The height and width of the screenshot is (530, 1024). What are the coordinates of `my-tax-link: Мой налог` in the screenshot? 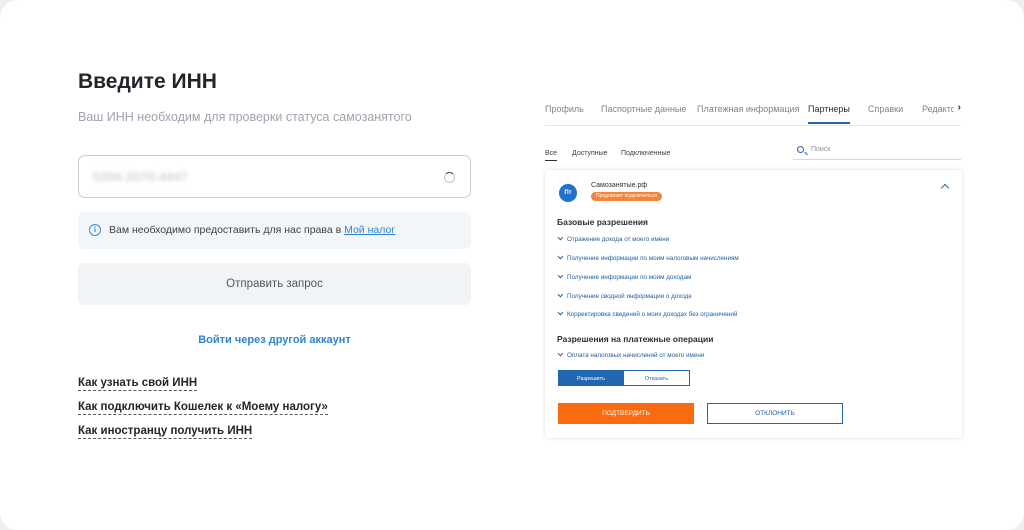 It's located at (369, 230).